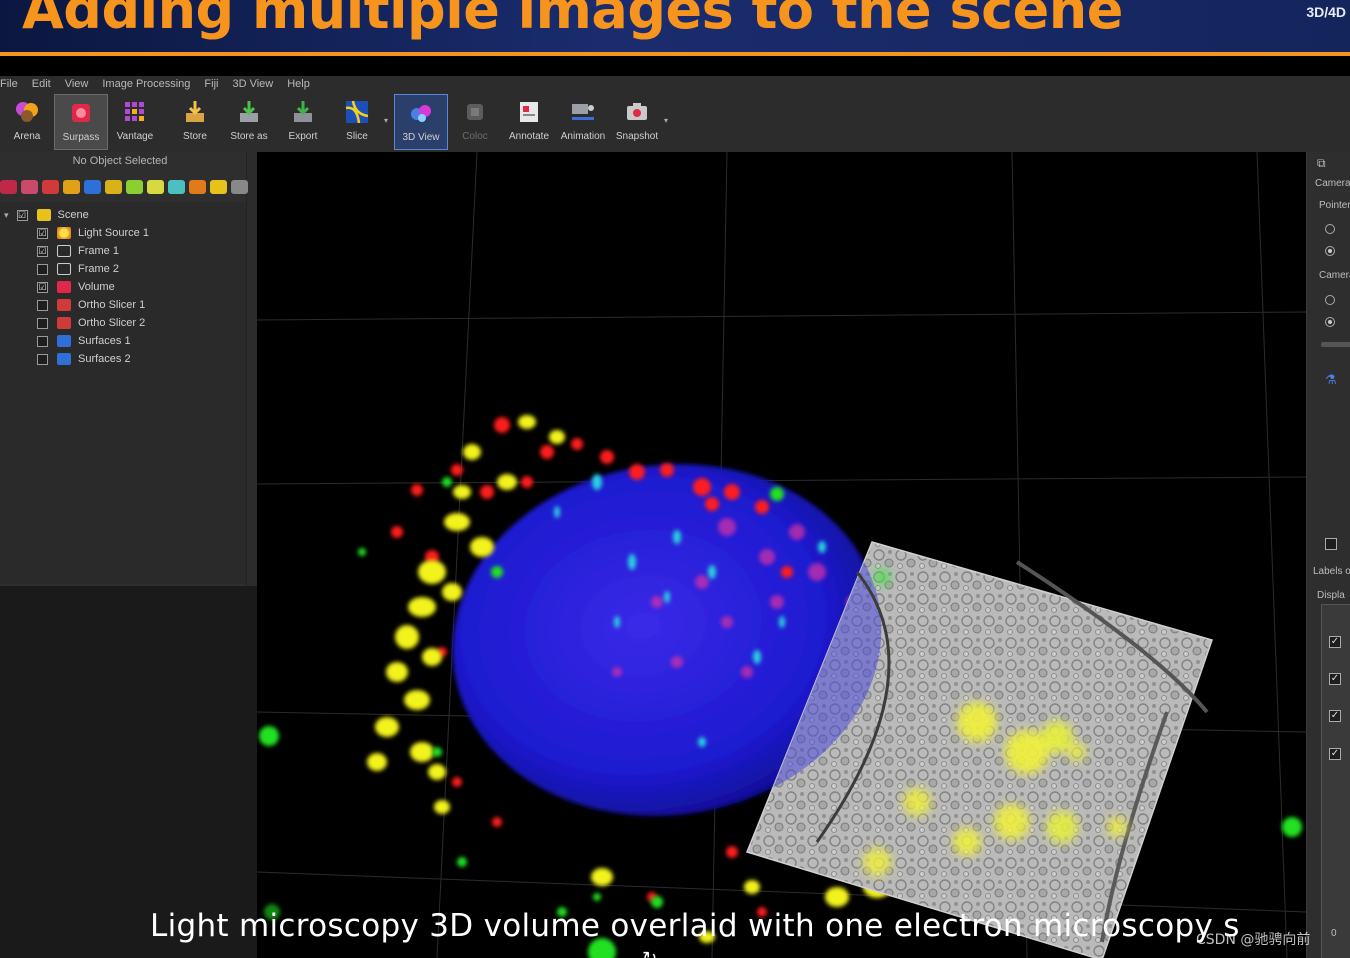 The image size is (1350, 958). What do you see at coordinates (421, 113) in the screenshot?
I see `3d-view-icon` at bounding box center [421, 113].